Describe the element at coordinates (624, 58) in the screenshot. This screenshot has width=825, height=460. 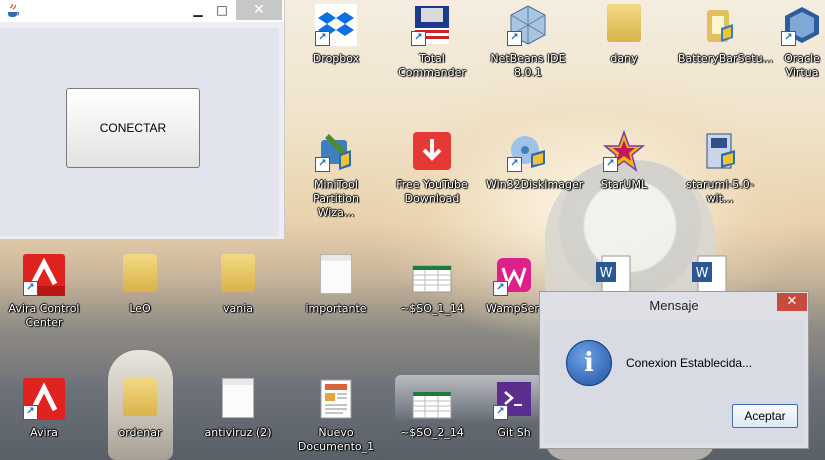
I see `desktop-icon-label: dany` at that location.